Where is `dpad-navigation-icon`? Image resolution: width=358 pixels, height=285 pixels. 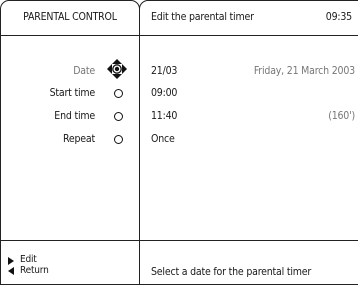 dpad-navigation-icon is located at coordinates (117, 69).